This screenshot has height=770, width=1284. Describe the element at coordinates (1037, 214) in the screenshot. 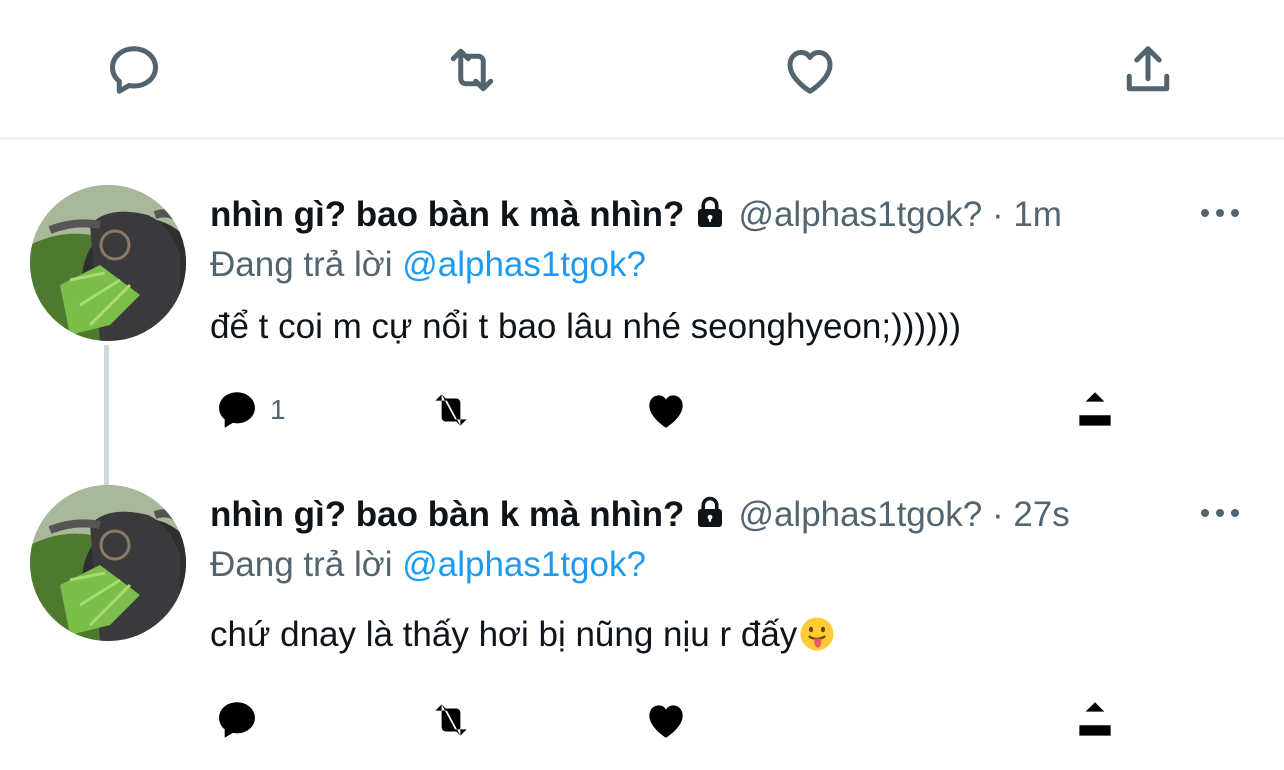

I see `timestamp: 1m` at that location.